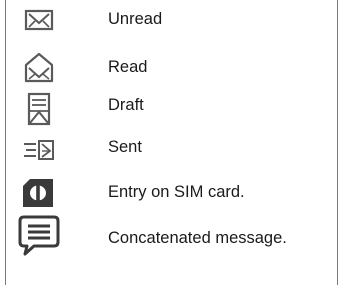 The image size is (343, 285). What do you see at coordinates (165, 66) in the screenshot?
I see `legend-row-read: Read` at bounding box center [165, 66].